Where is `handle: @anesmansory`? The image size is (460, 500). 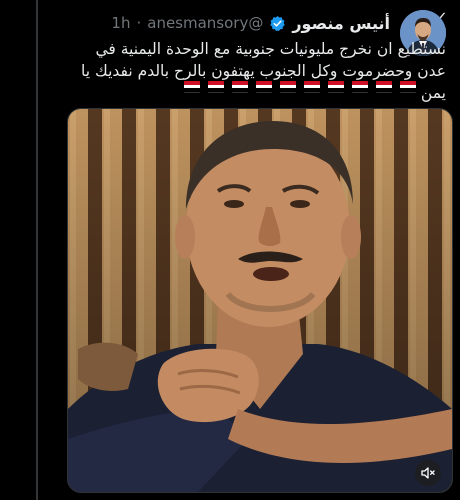
handle: @anesmansory is located at coordinates (205, 23).